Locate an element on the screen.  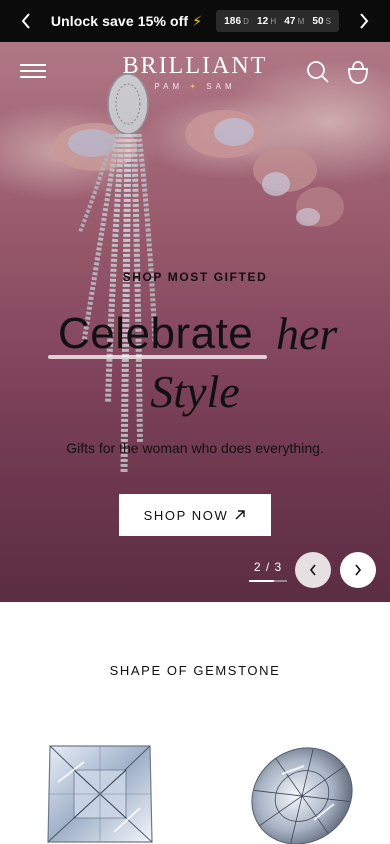
menu-button is located at coordinates (33, 72).